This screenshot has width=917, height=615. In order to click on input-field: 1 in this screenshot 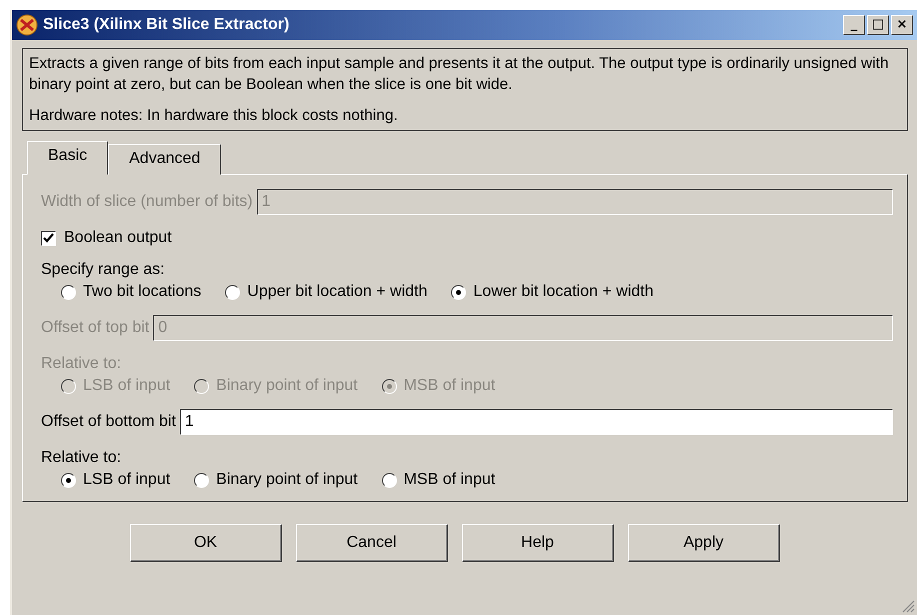, I will do `click(536, 422)`.